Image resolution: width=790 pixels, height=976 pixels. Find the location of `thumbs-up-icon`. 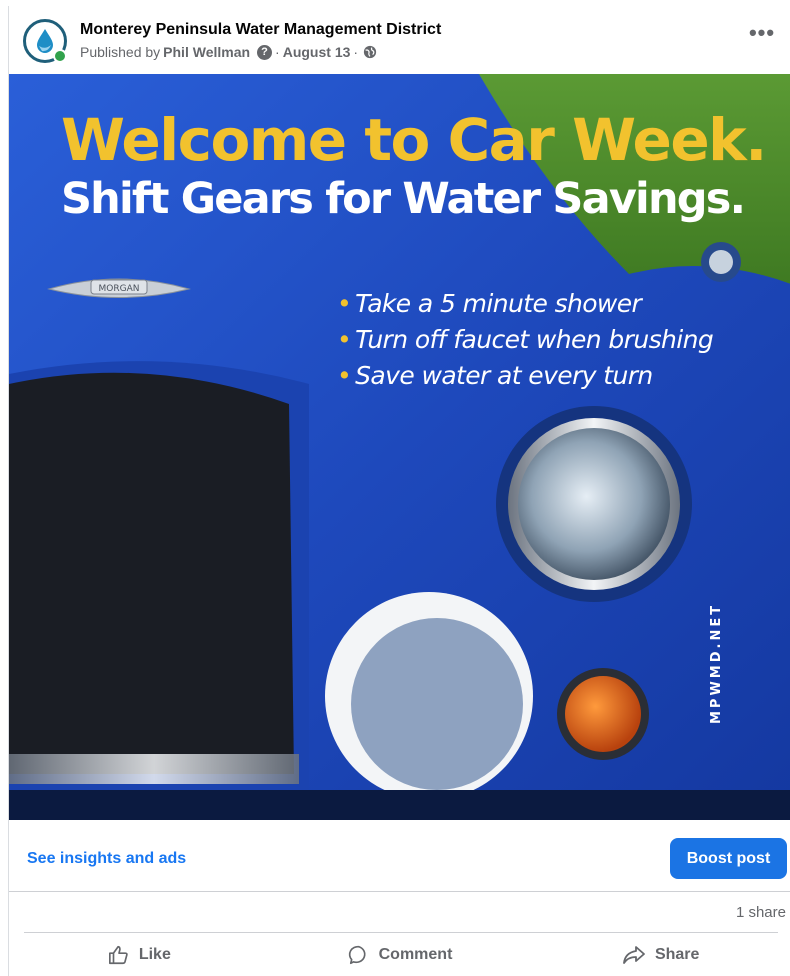

thumbs-up-icon is located at coordinates (118, 955).